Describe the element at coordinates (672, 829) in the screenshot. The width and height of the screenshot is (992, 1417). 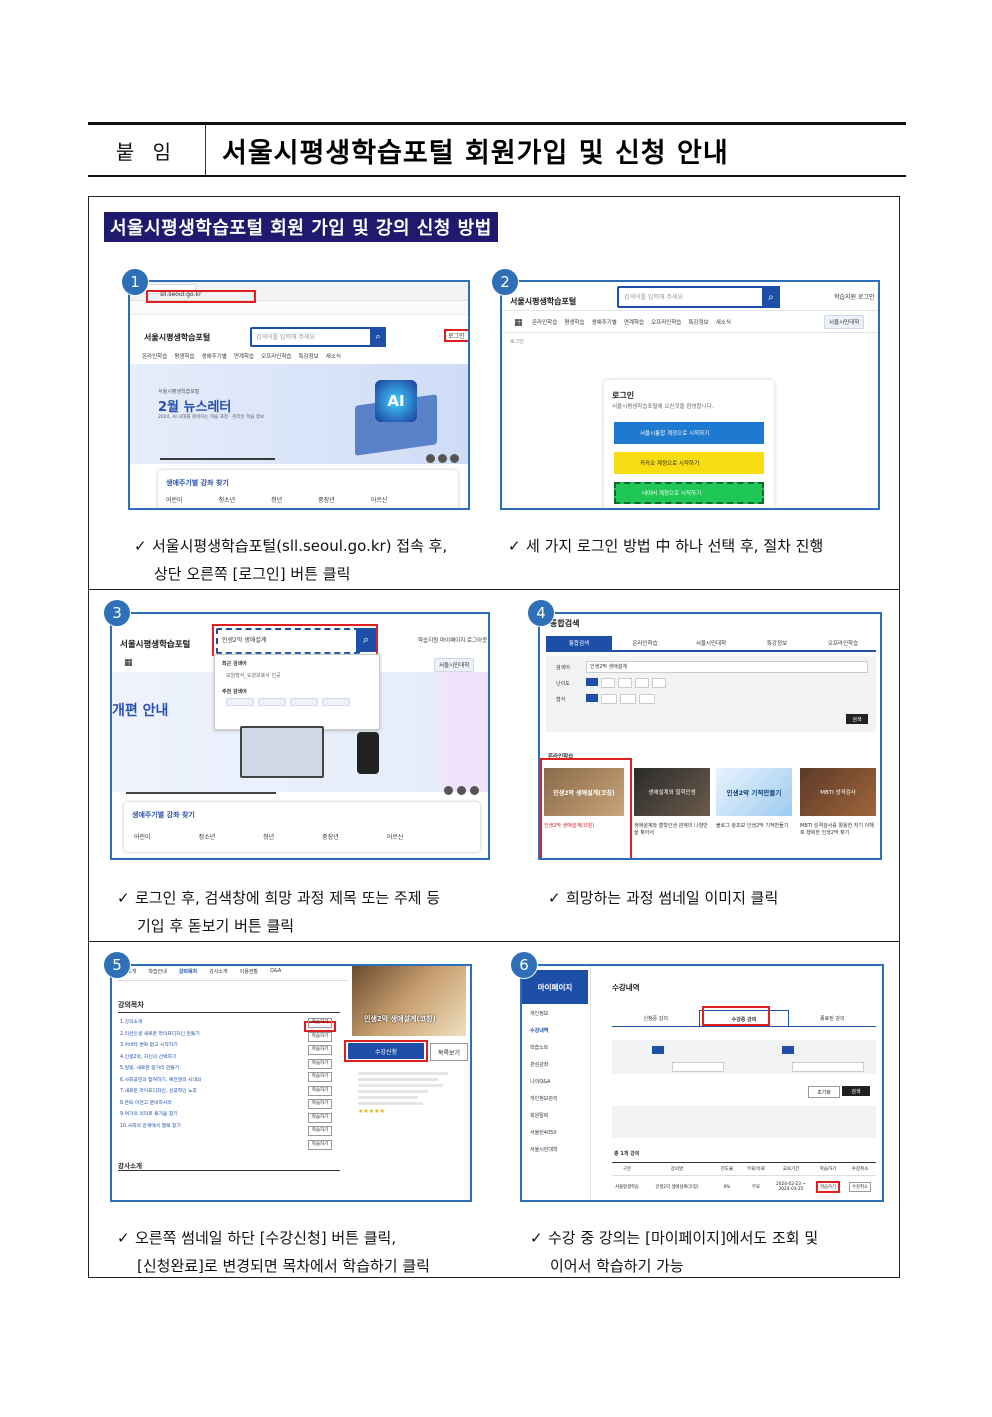
I see `course-title: 생애설계와 철학인생 관계의 나침반을 찾아서` at that location.